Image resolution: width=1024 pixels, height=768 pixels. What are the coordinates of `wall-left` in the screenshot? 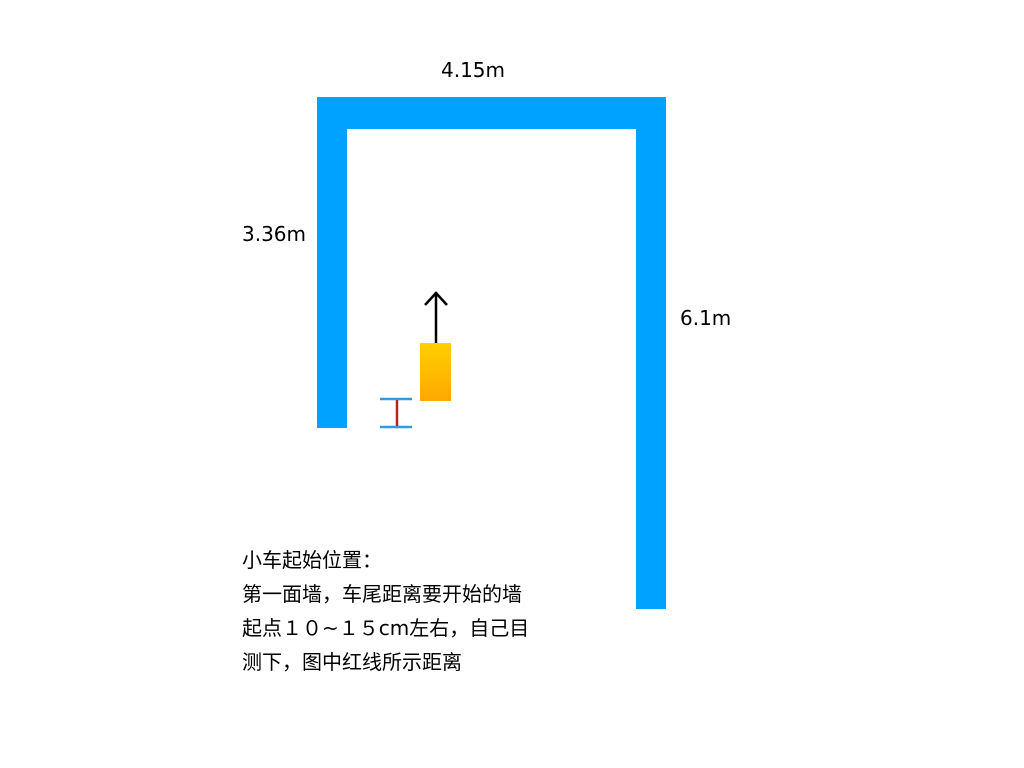 It's located at (332, 262).